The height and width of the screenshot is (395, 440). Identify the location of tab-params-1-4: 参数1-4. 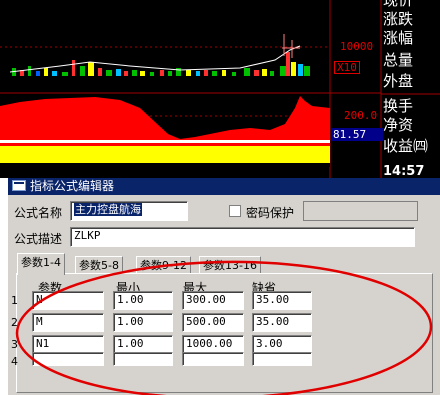
(41, 264).